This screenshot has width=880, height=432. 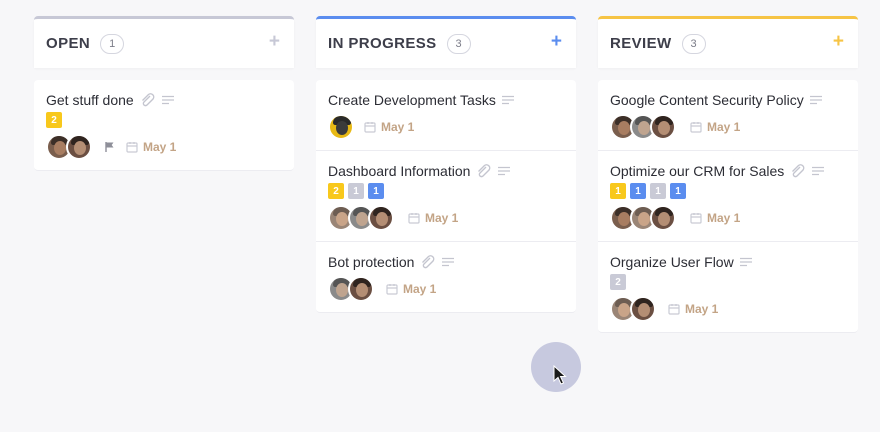 I want to click on column-open: OPEN 1 + Get stuff done 2 May 1, so click(x=164, y=93).